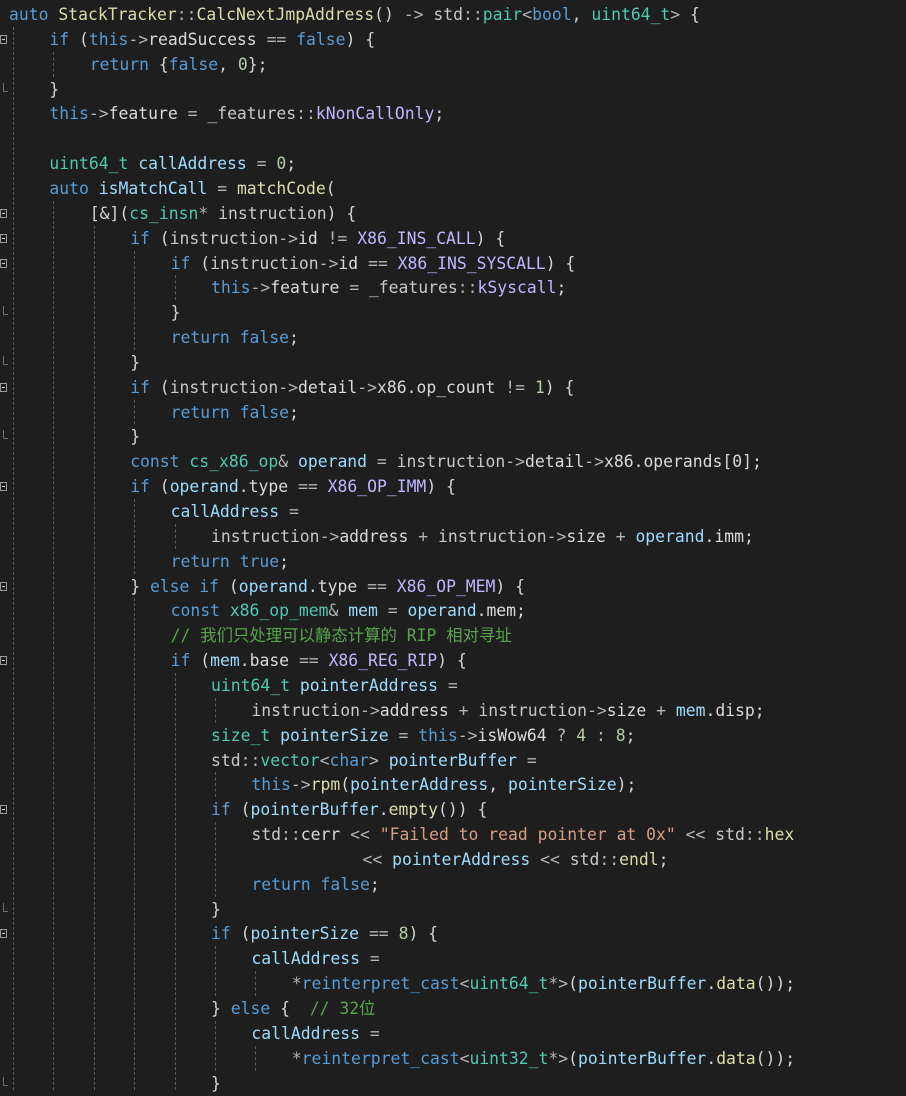 This screenshot has width=906, height=1096. Describe the element at coordinates (337, 586) in the screenshot. I see `code-token: type` at that location.